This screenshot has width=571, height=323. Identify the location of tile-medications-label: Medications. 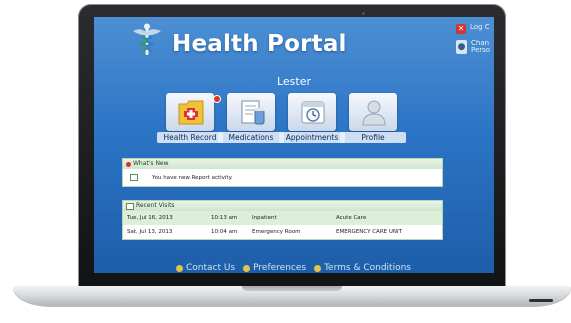
(251, 137).